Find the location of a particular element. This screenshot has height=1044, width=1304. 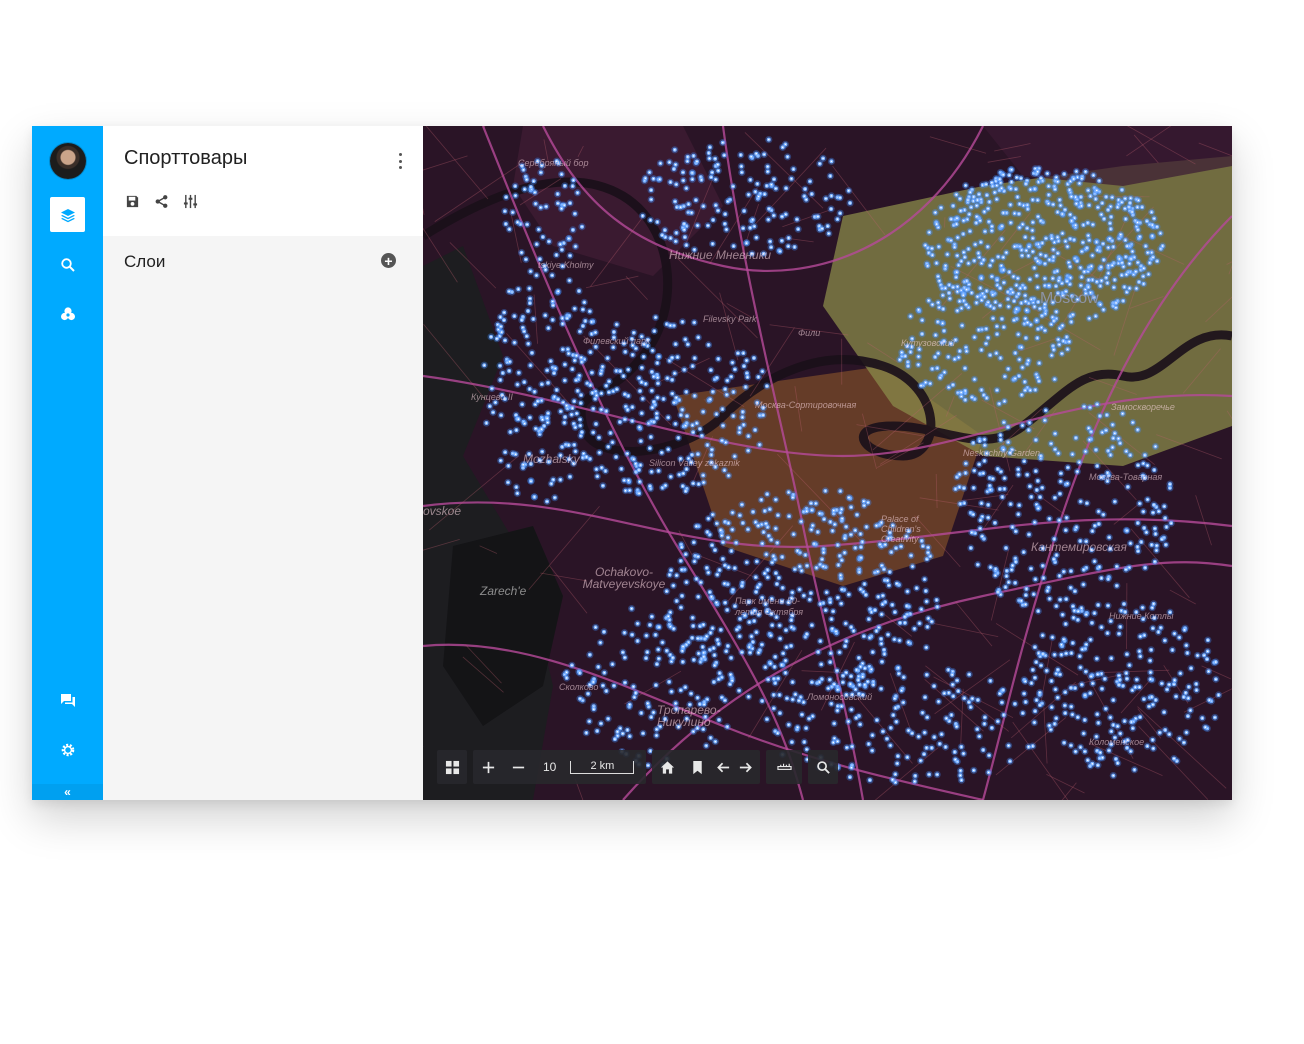

map-label: Москва-Товарная is located at coordinates (1126, 477).